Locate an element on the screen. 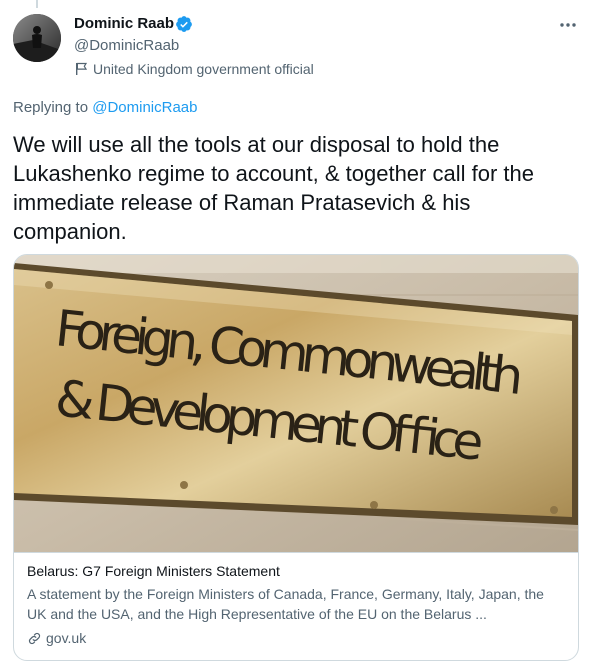 The width and height of the screenshot is (595, 667). avatar is located at coordinates (37, 38).